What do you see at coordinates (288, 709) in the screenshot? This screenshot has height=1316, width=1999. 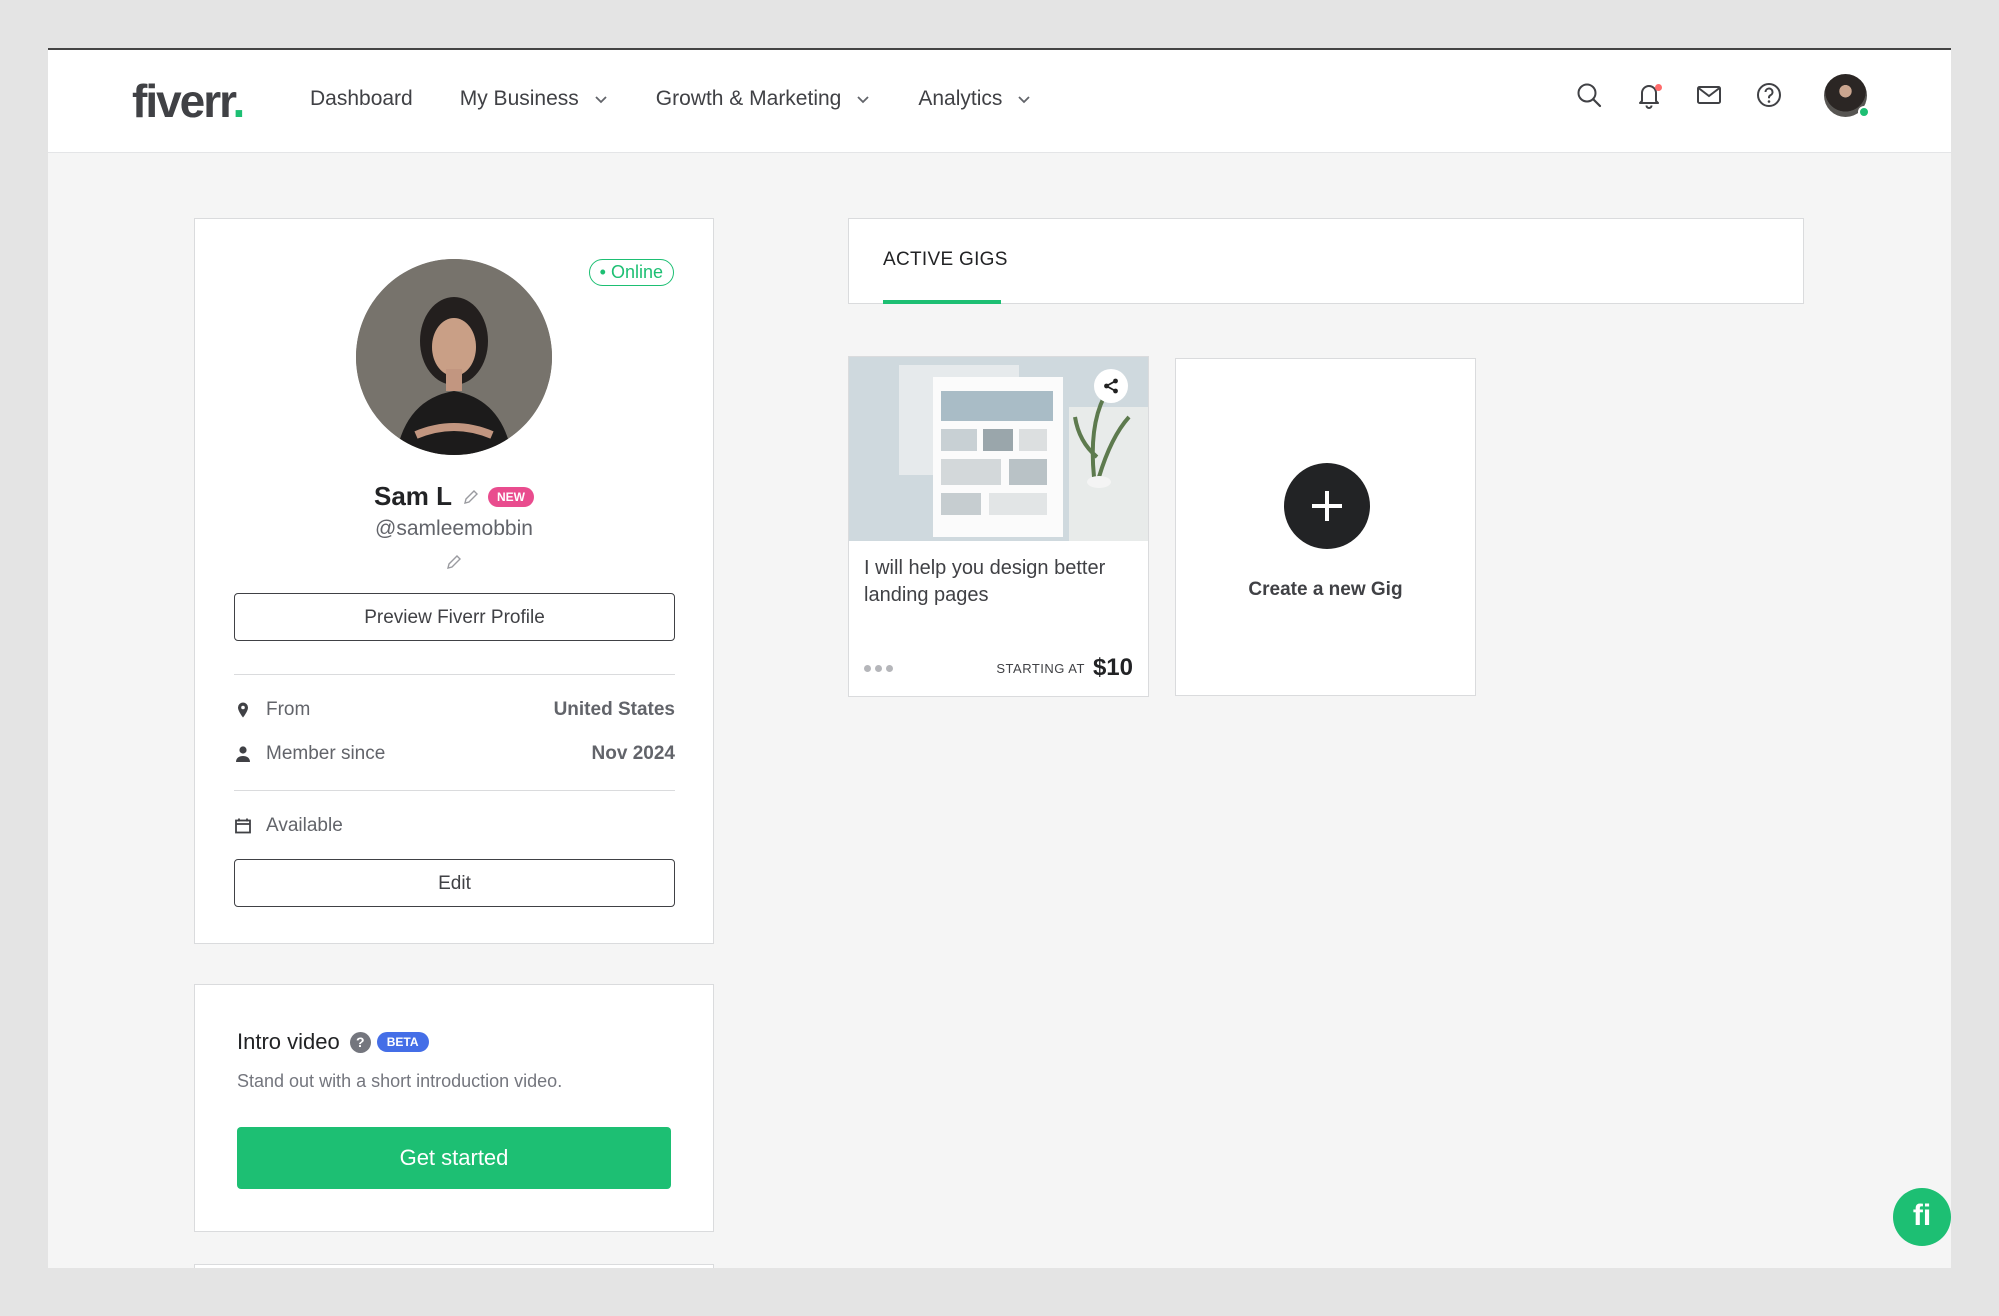 I see `from-label: From` at bounding box center [288, 709].